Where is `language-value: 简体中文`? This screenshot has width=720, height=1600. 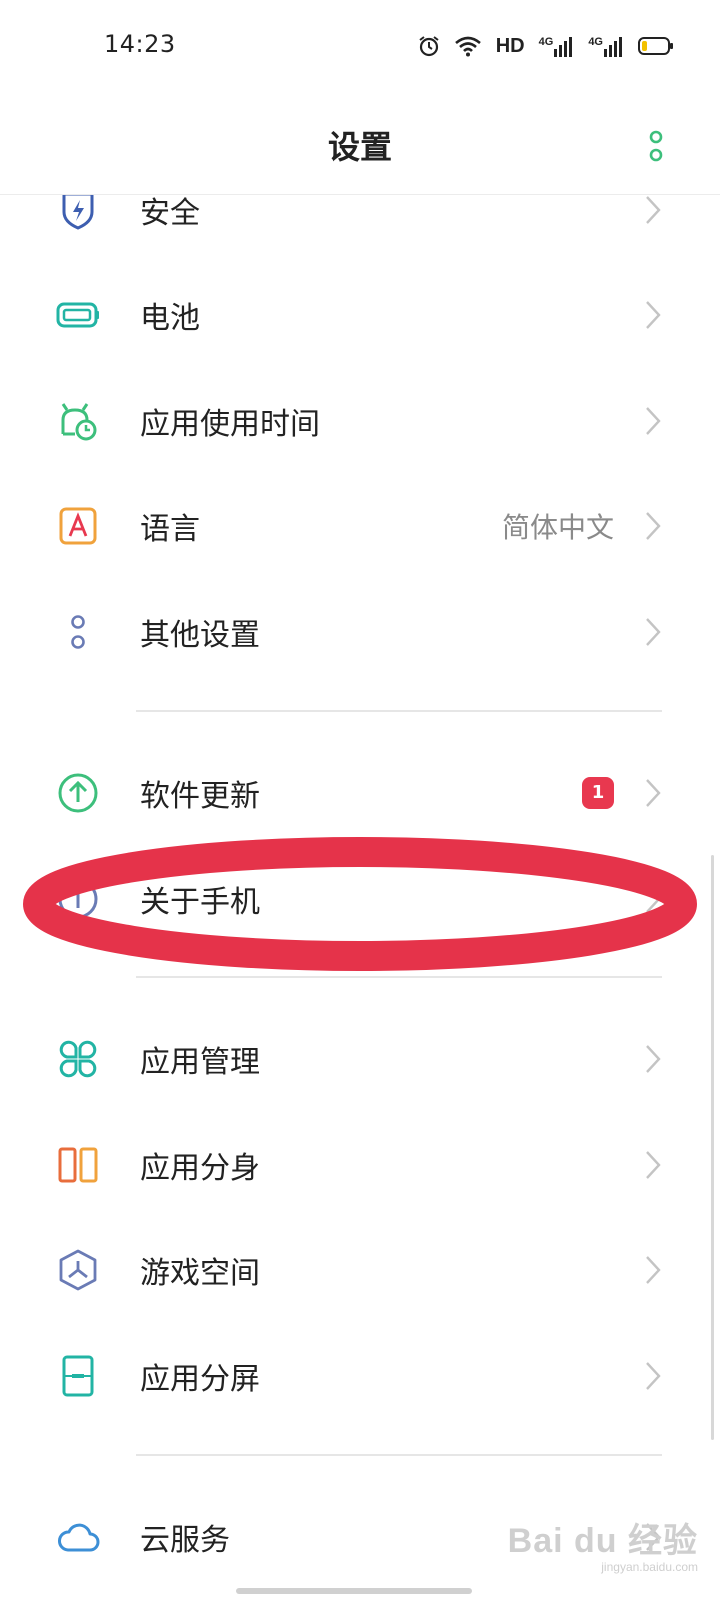 language-value: 简体中文 is located at coordinates (557, 527).